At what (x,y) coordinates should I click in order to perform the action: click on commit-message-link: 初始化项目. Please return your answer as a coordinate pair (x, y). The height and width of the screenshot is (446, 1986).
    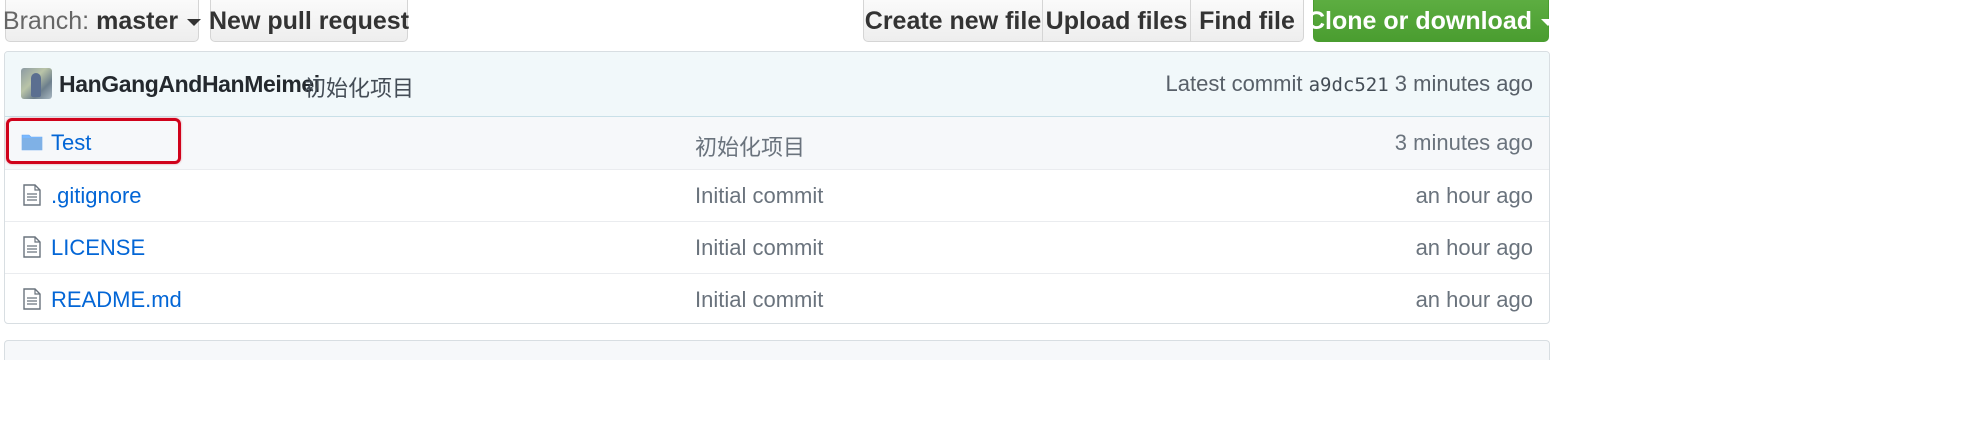
    Looking at the image, I should click on (359, 87).